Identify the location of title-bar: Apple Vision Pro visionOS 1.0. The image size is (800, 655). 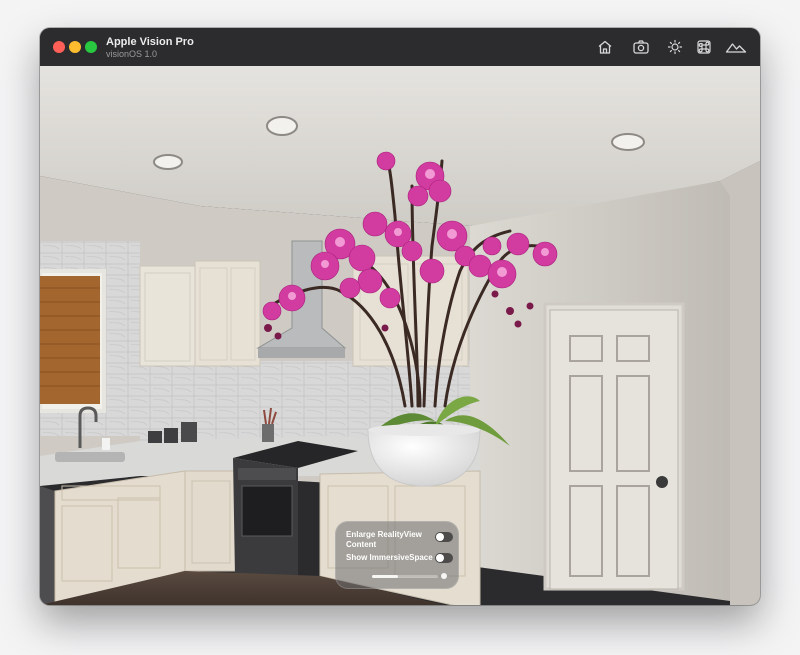
(400, 47).